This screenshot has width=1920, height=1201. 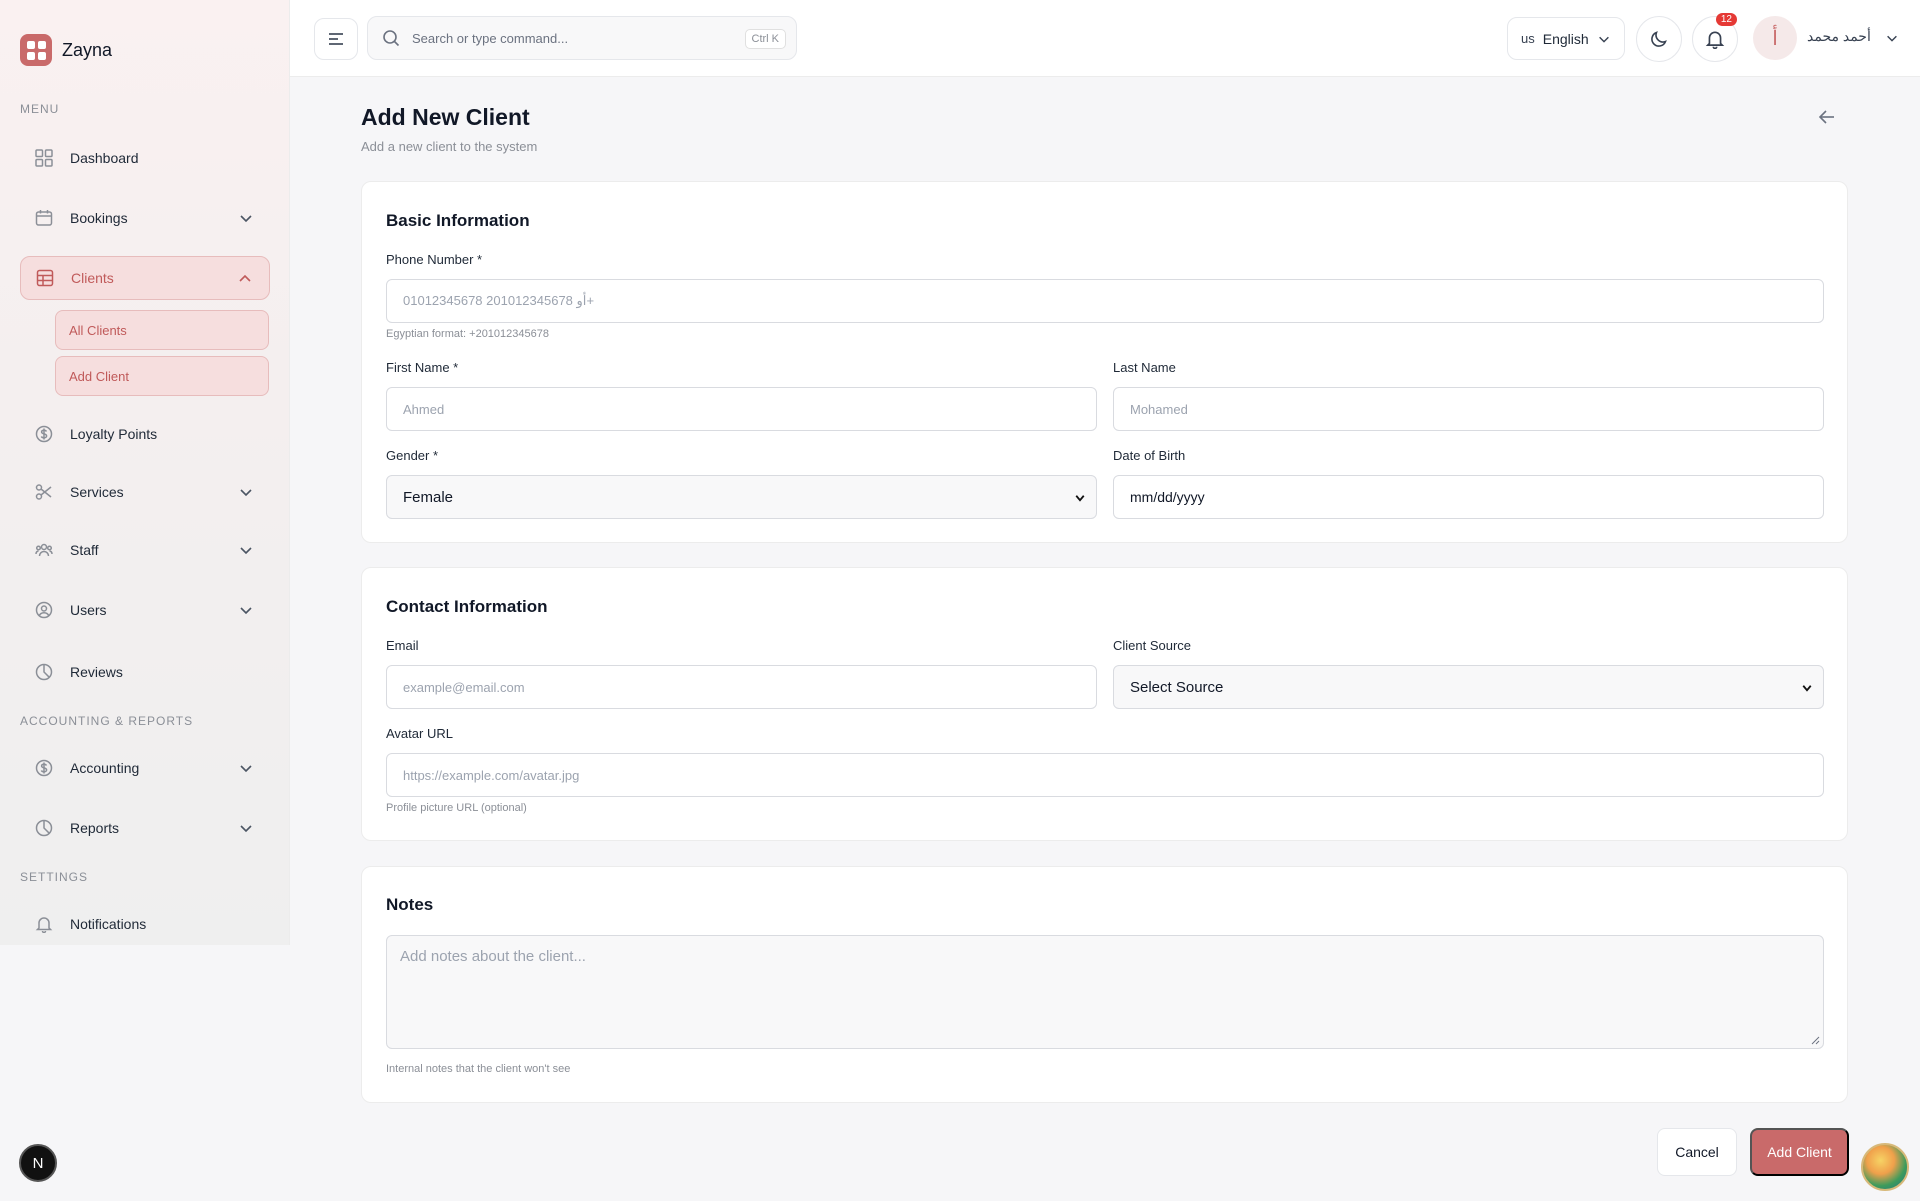 What do you see at coordinates (467, 334) in the screenshot?
I see `phone-hint: Egyptian format: +201012345678` at bounding box center [467, 334].